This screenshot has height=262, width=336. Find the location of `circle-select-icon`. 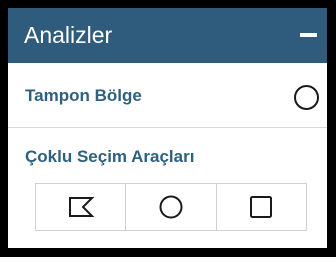

circle-select-icon is located at coordinates (171, 207).